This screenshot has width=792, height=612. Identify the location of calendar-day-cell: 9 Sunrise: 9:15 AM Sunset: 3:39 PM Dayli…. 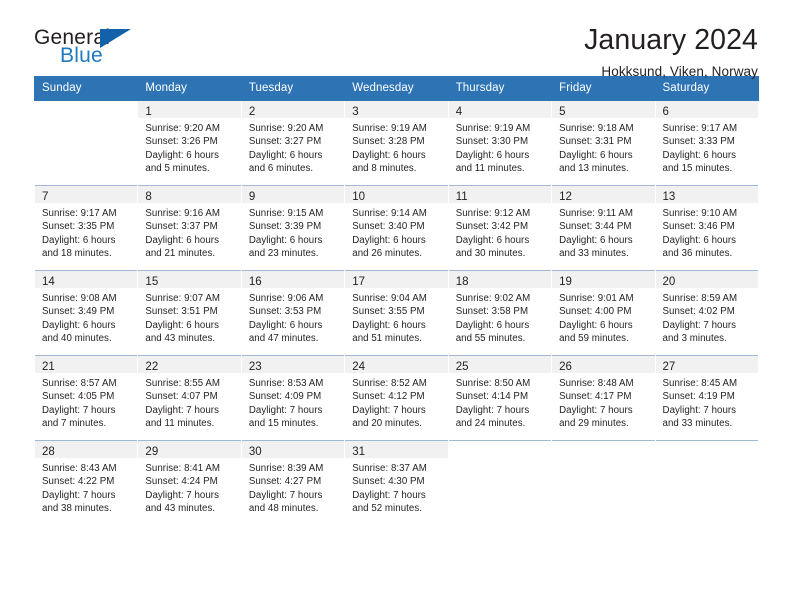
(293, 228).